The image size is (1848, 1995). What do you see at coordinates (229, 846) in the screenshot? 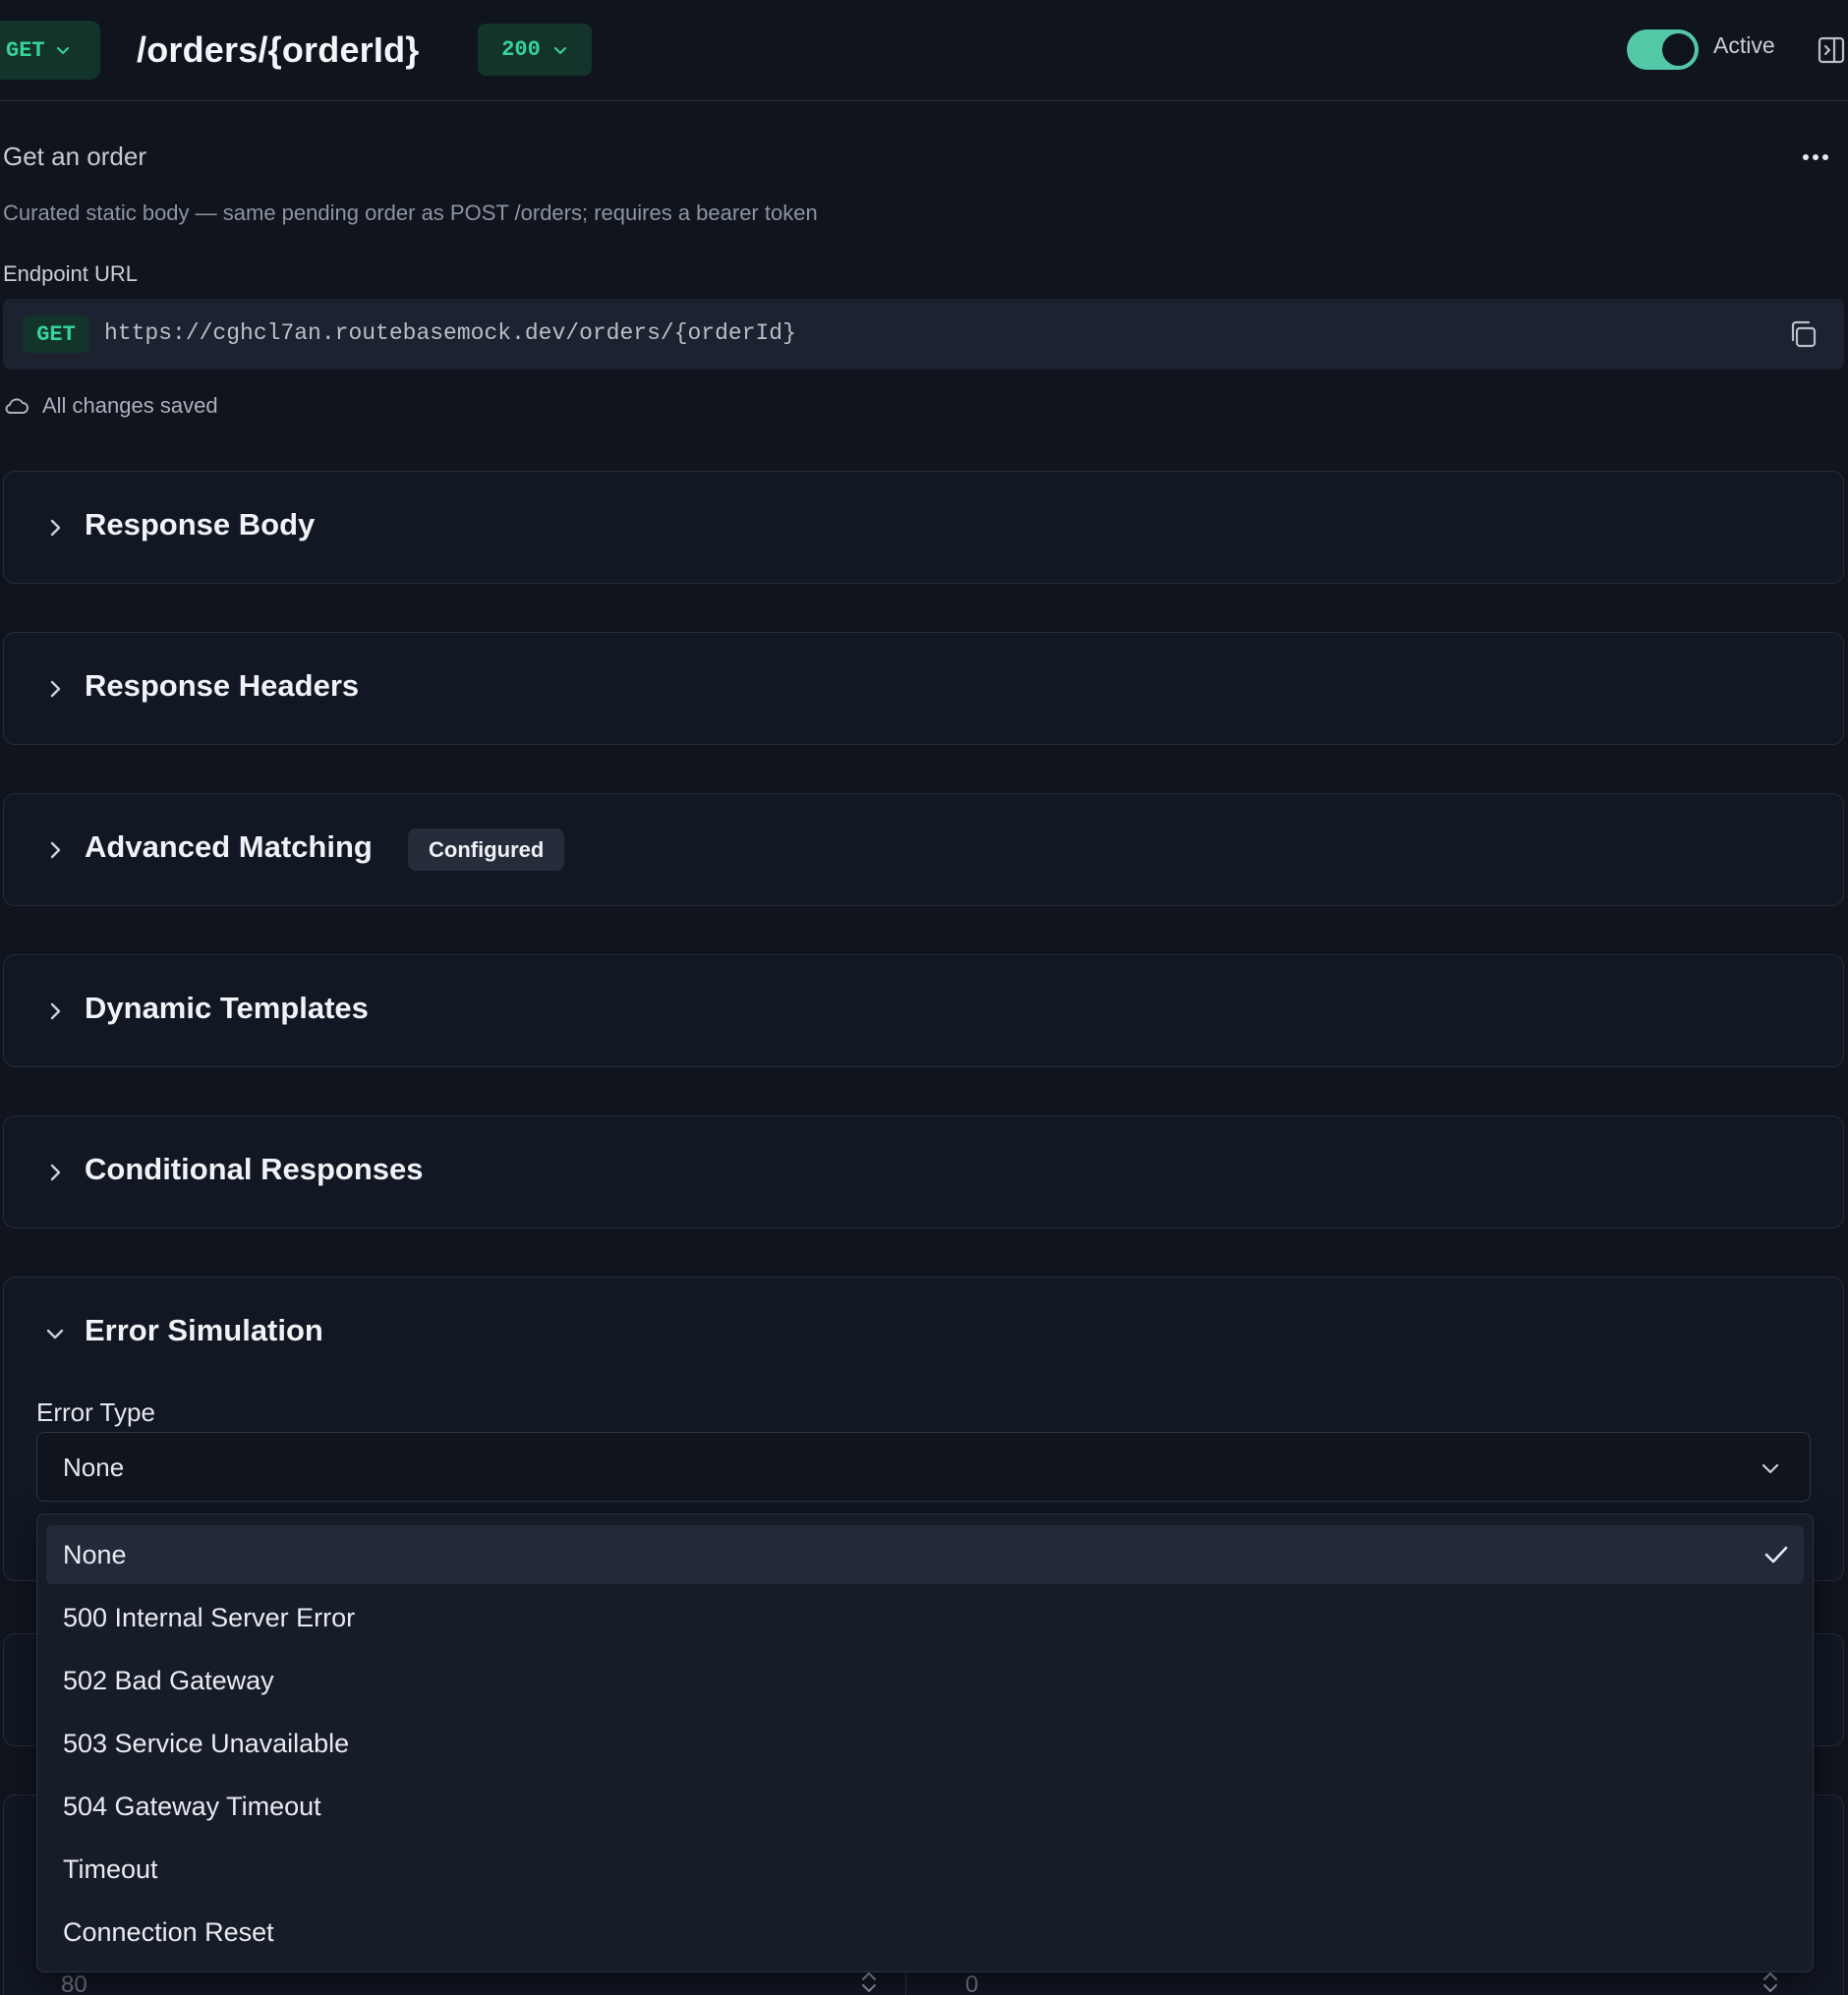
I see `section-title: Advanced Matching` at bounding box center [229, 846].